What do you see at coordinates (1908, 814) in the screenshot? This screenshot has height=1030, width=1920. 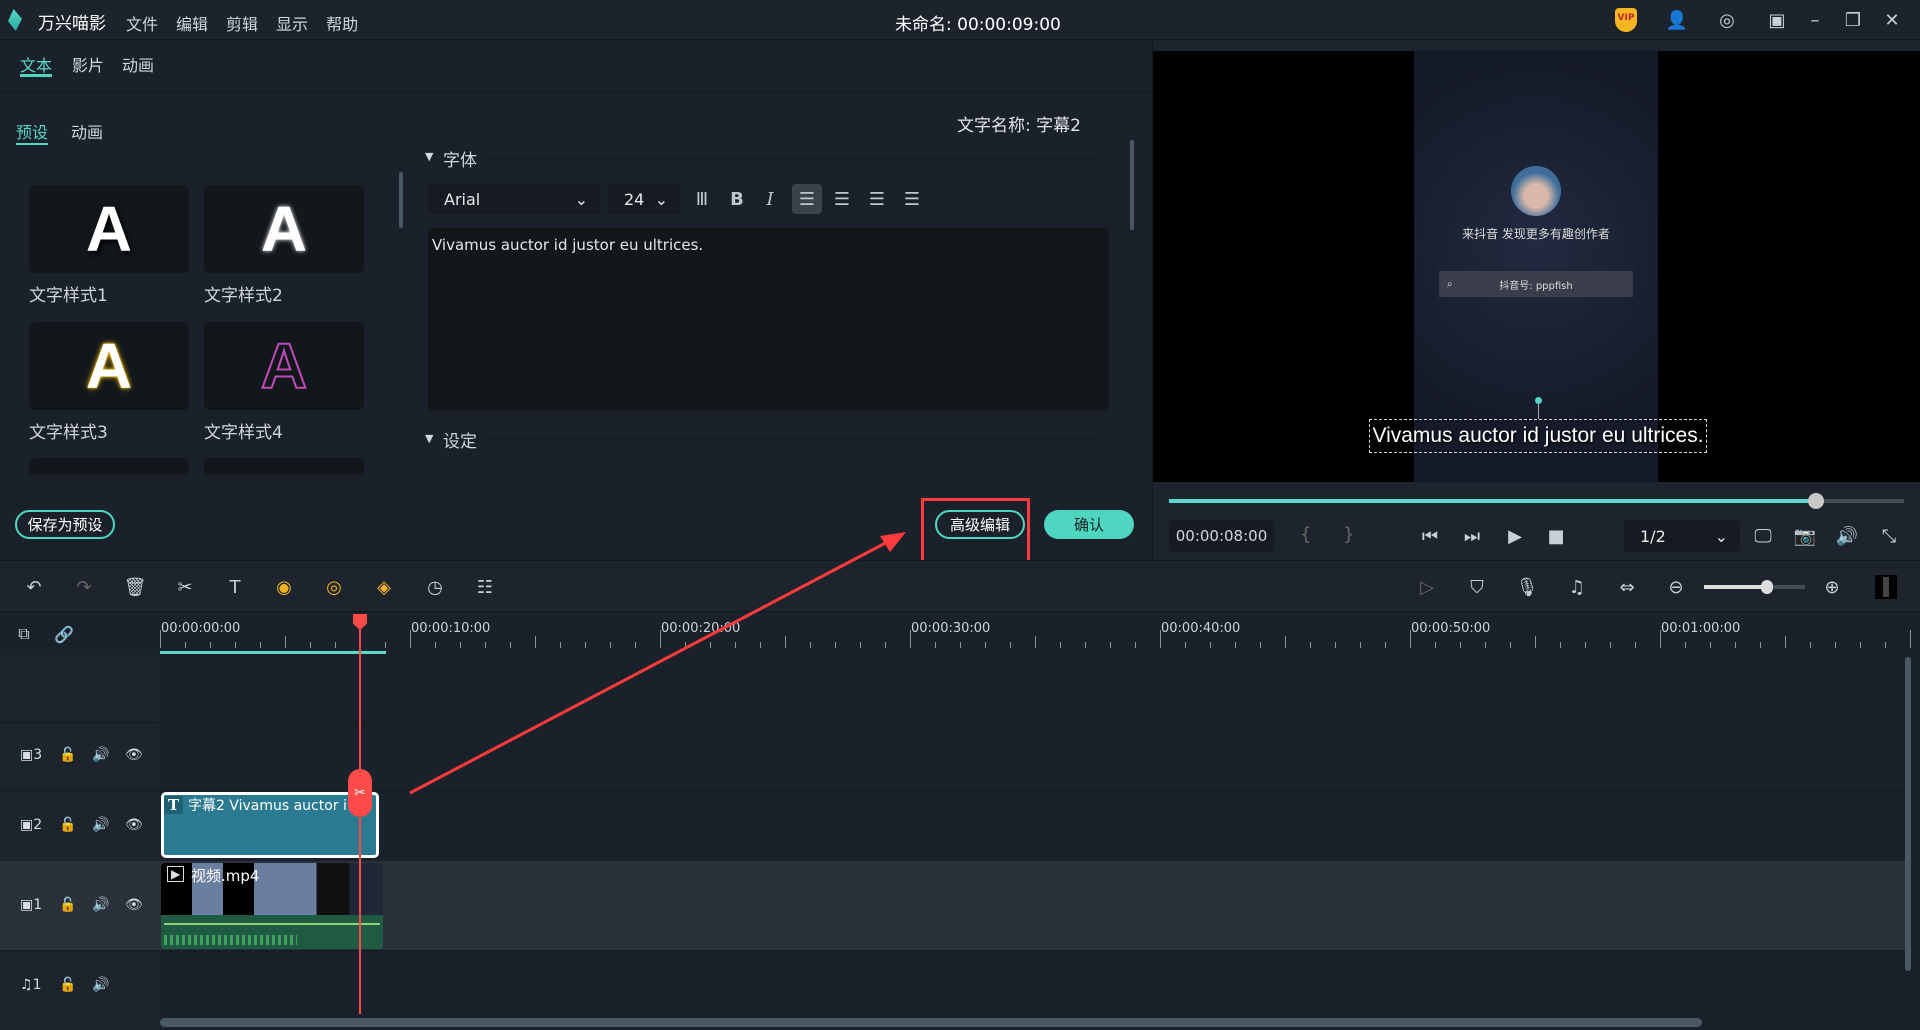 I see `timeline-vertical-scrollbar` at bounding box center [1908, 814].